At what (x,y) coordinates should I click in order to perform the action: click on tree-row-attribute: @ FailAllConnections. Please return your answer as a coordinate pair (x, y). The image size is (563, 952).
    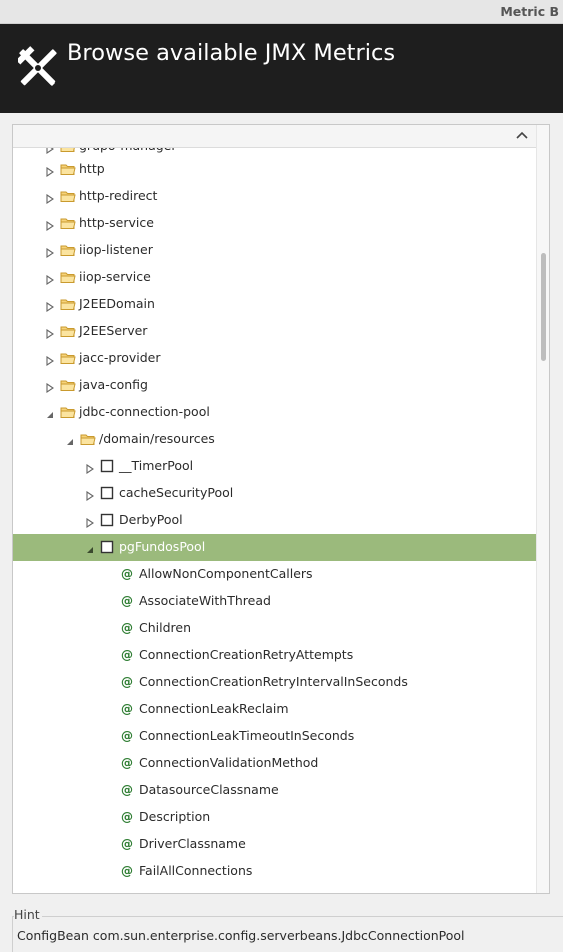
    Looking at the image, I should click on (275, 871).